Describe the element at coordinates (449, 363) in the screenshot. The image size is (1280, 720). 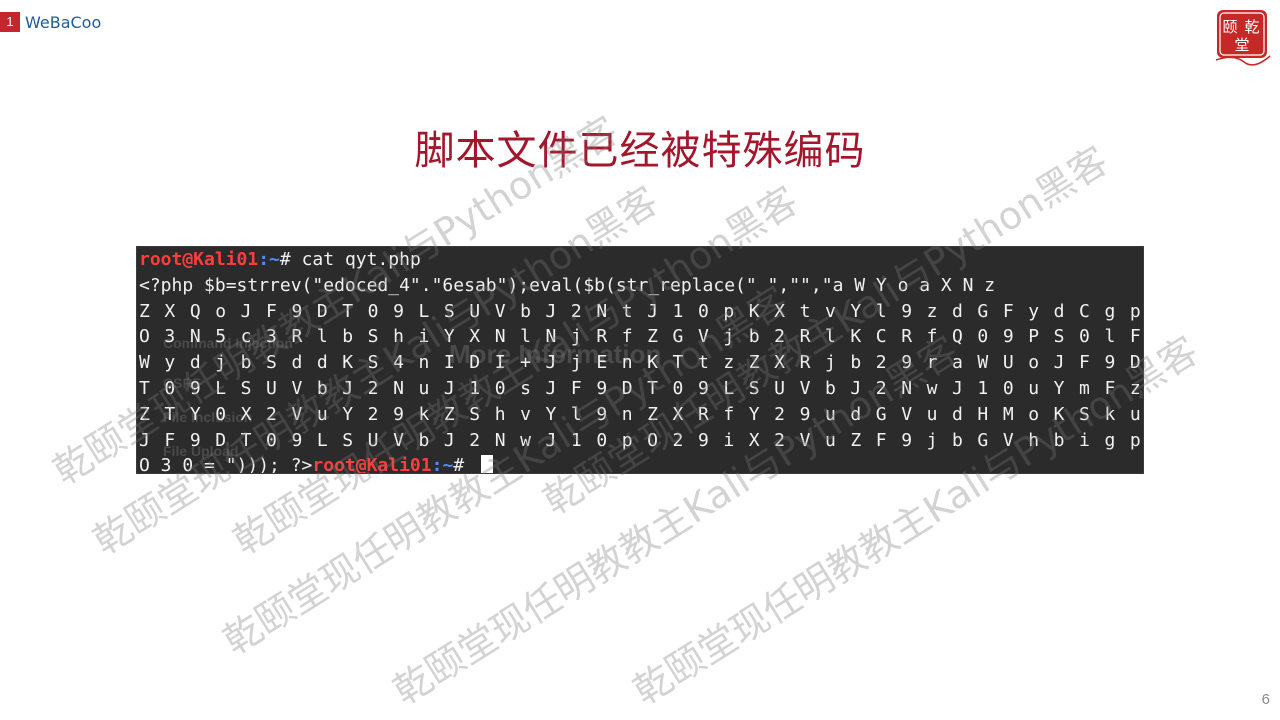
I see `code-token: I` at that location.